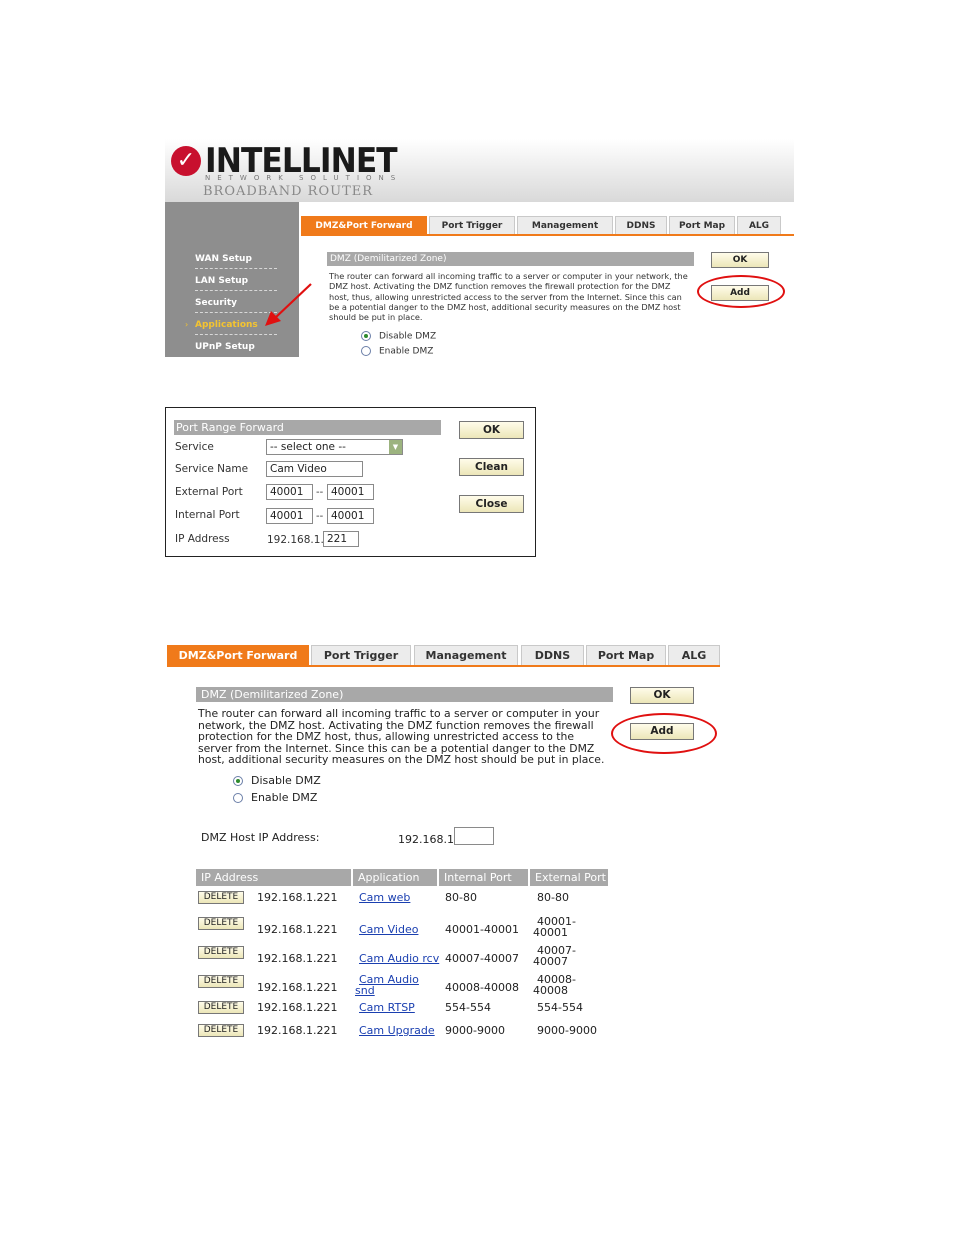 Image resolution: width=954 pixels, height=1235 pixels. Describe the element at coordinates (212, 469) in the screenshot. I see `service-name-label: Service Name` at that location.